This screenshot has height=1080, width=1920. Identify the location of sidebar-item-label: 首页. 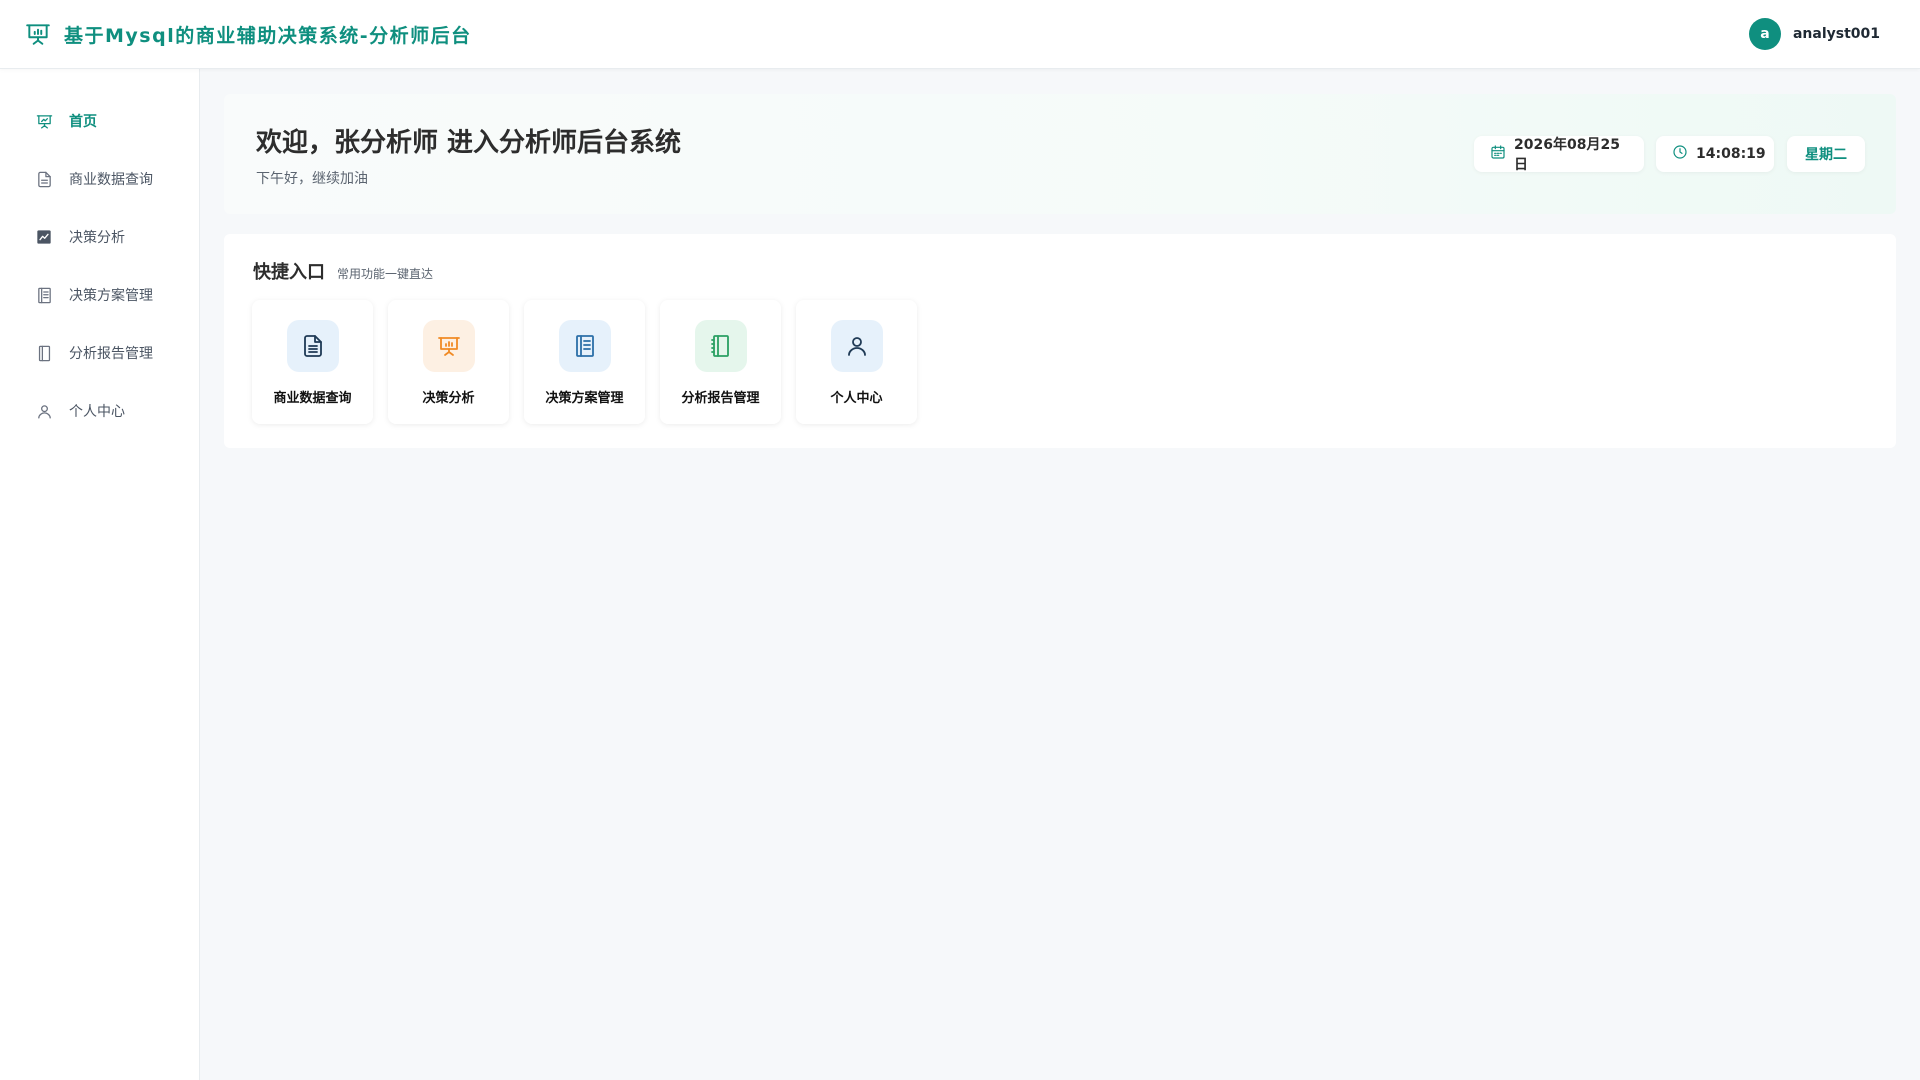
(83, 122).